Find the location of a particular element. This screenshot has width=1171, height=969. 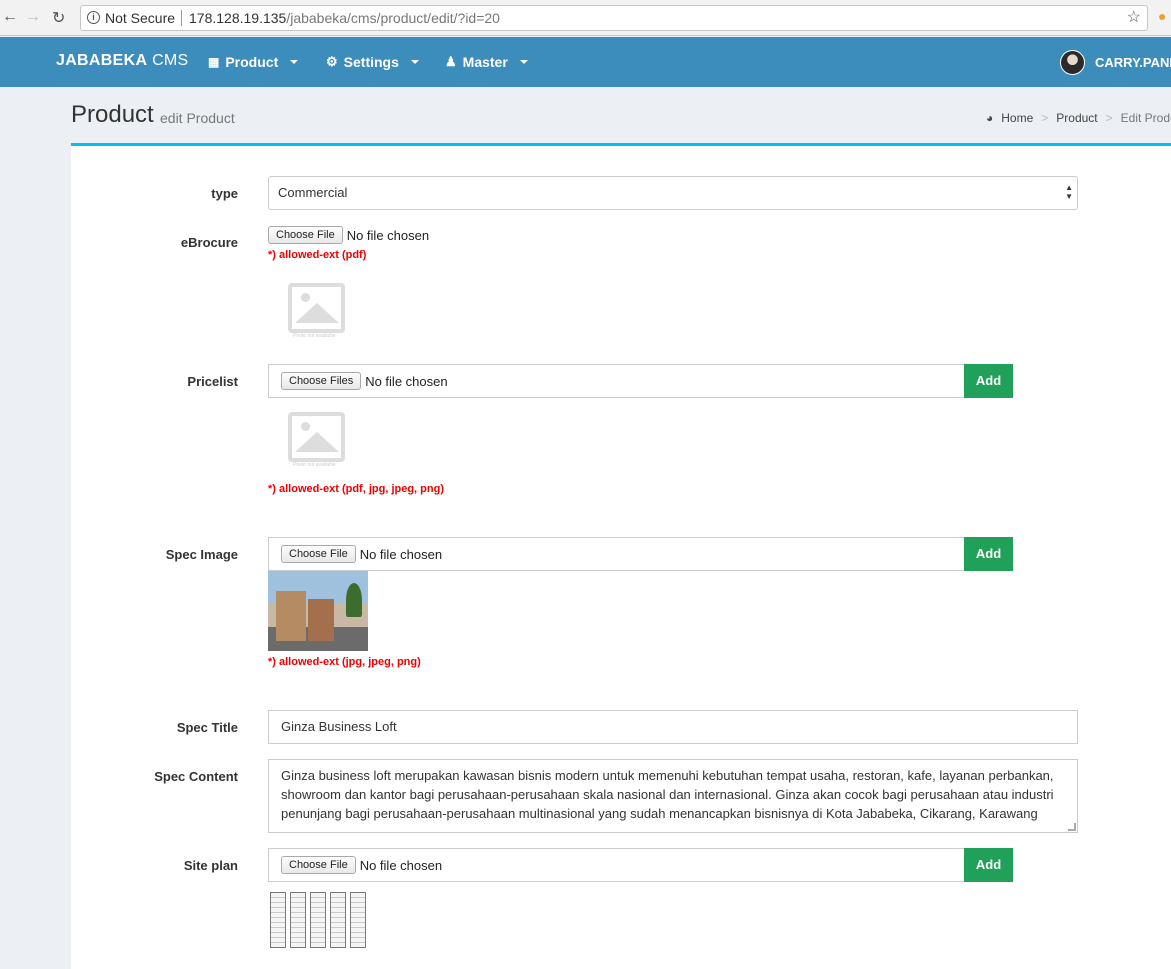

site-plan-choose-button: Choose File is located at coordinates (318, 865).